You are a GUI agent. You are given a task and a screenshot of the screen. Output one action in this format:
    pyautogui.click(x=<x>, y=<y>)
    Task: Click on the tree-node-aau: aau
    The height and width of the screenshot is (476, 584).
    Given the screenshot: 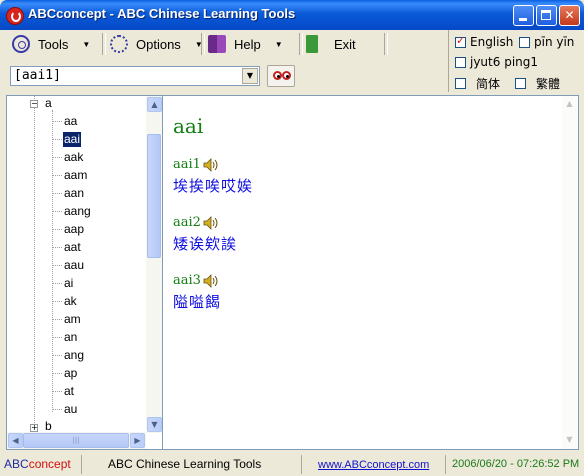 What is the action you would take?
    pyautogui.click(x=74, y=265)
    